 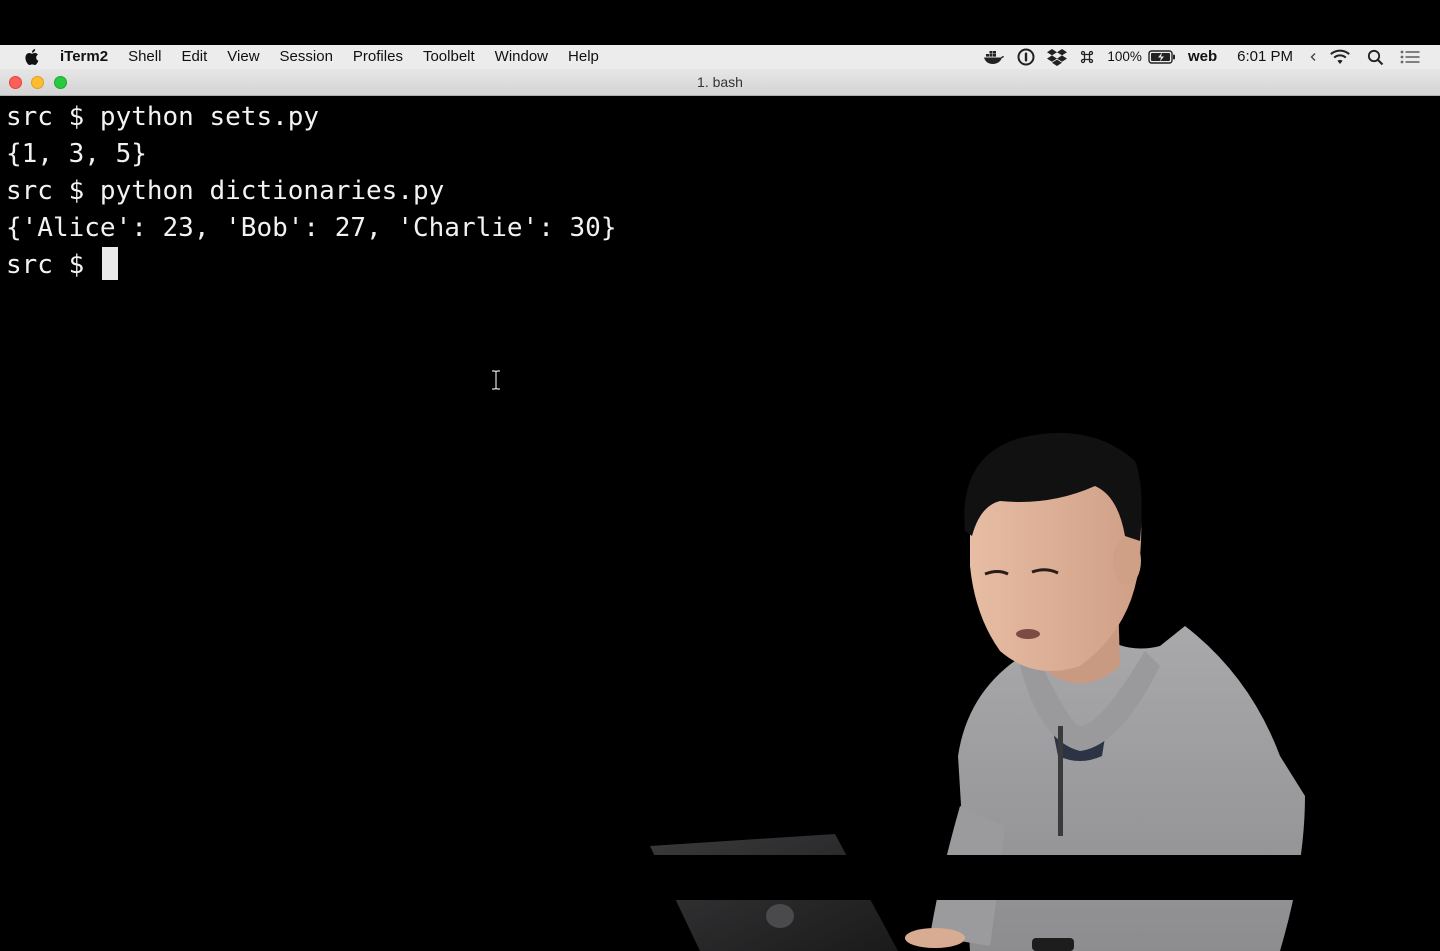 I want to click on menu-session: Session, so click(x=306, y=57).